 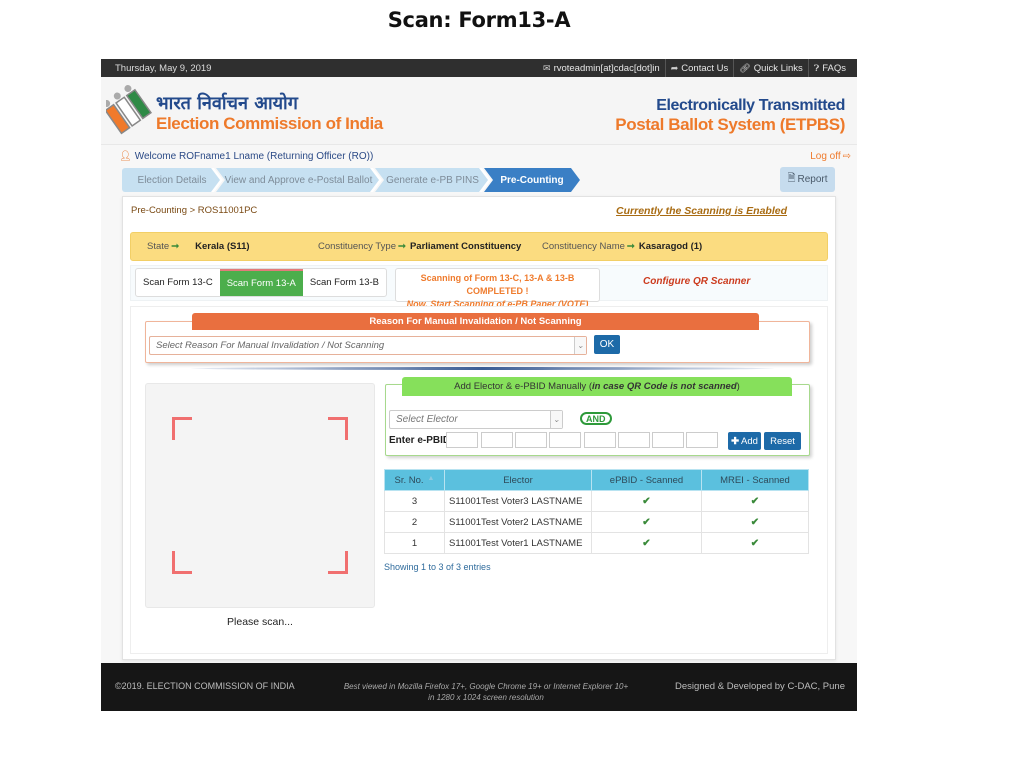 I want to click on plus-icon: ✚, so click(x=735, y=441).